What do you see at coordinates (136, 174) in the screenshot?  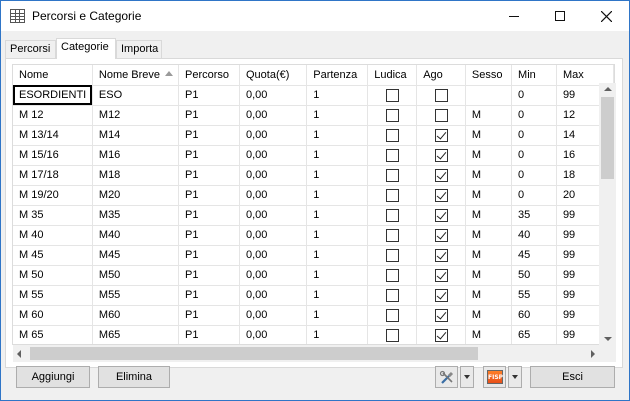 I see `breve-cell: M18` at bounding box center [136, 174].